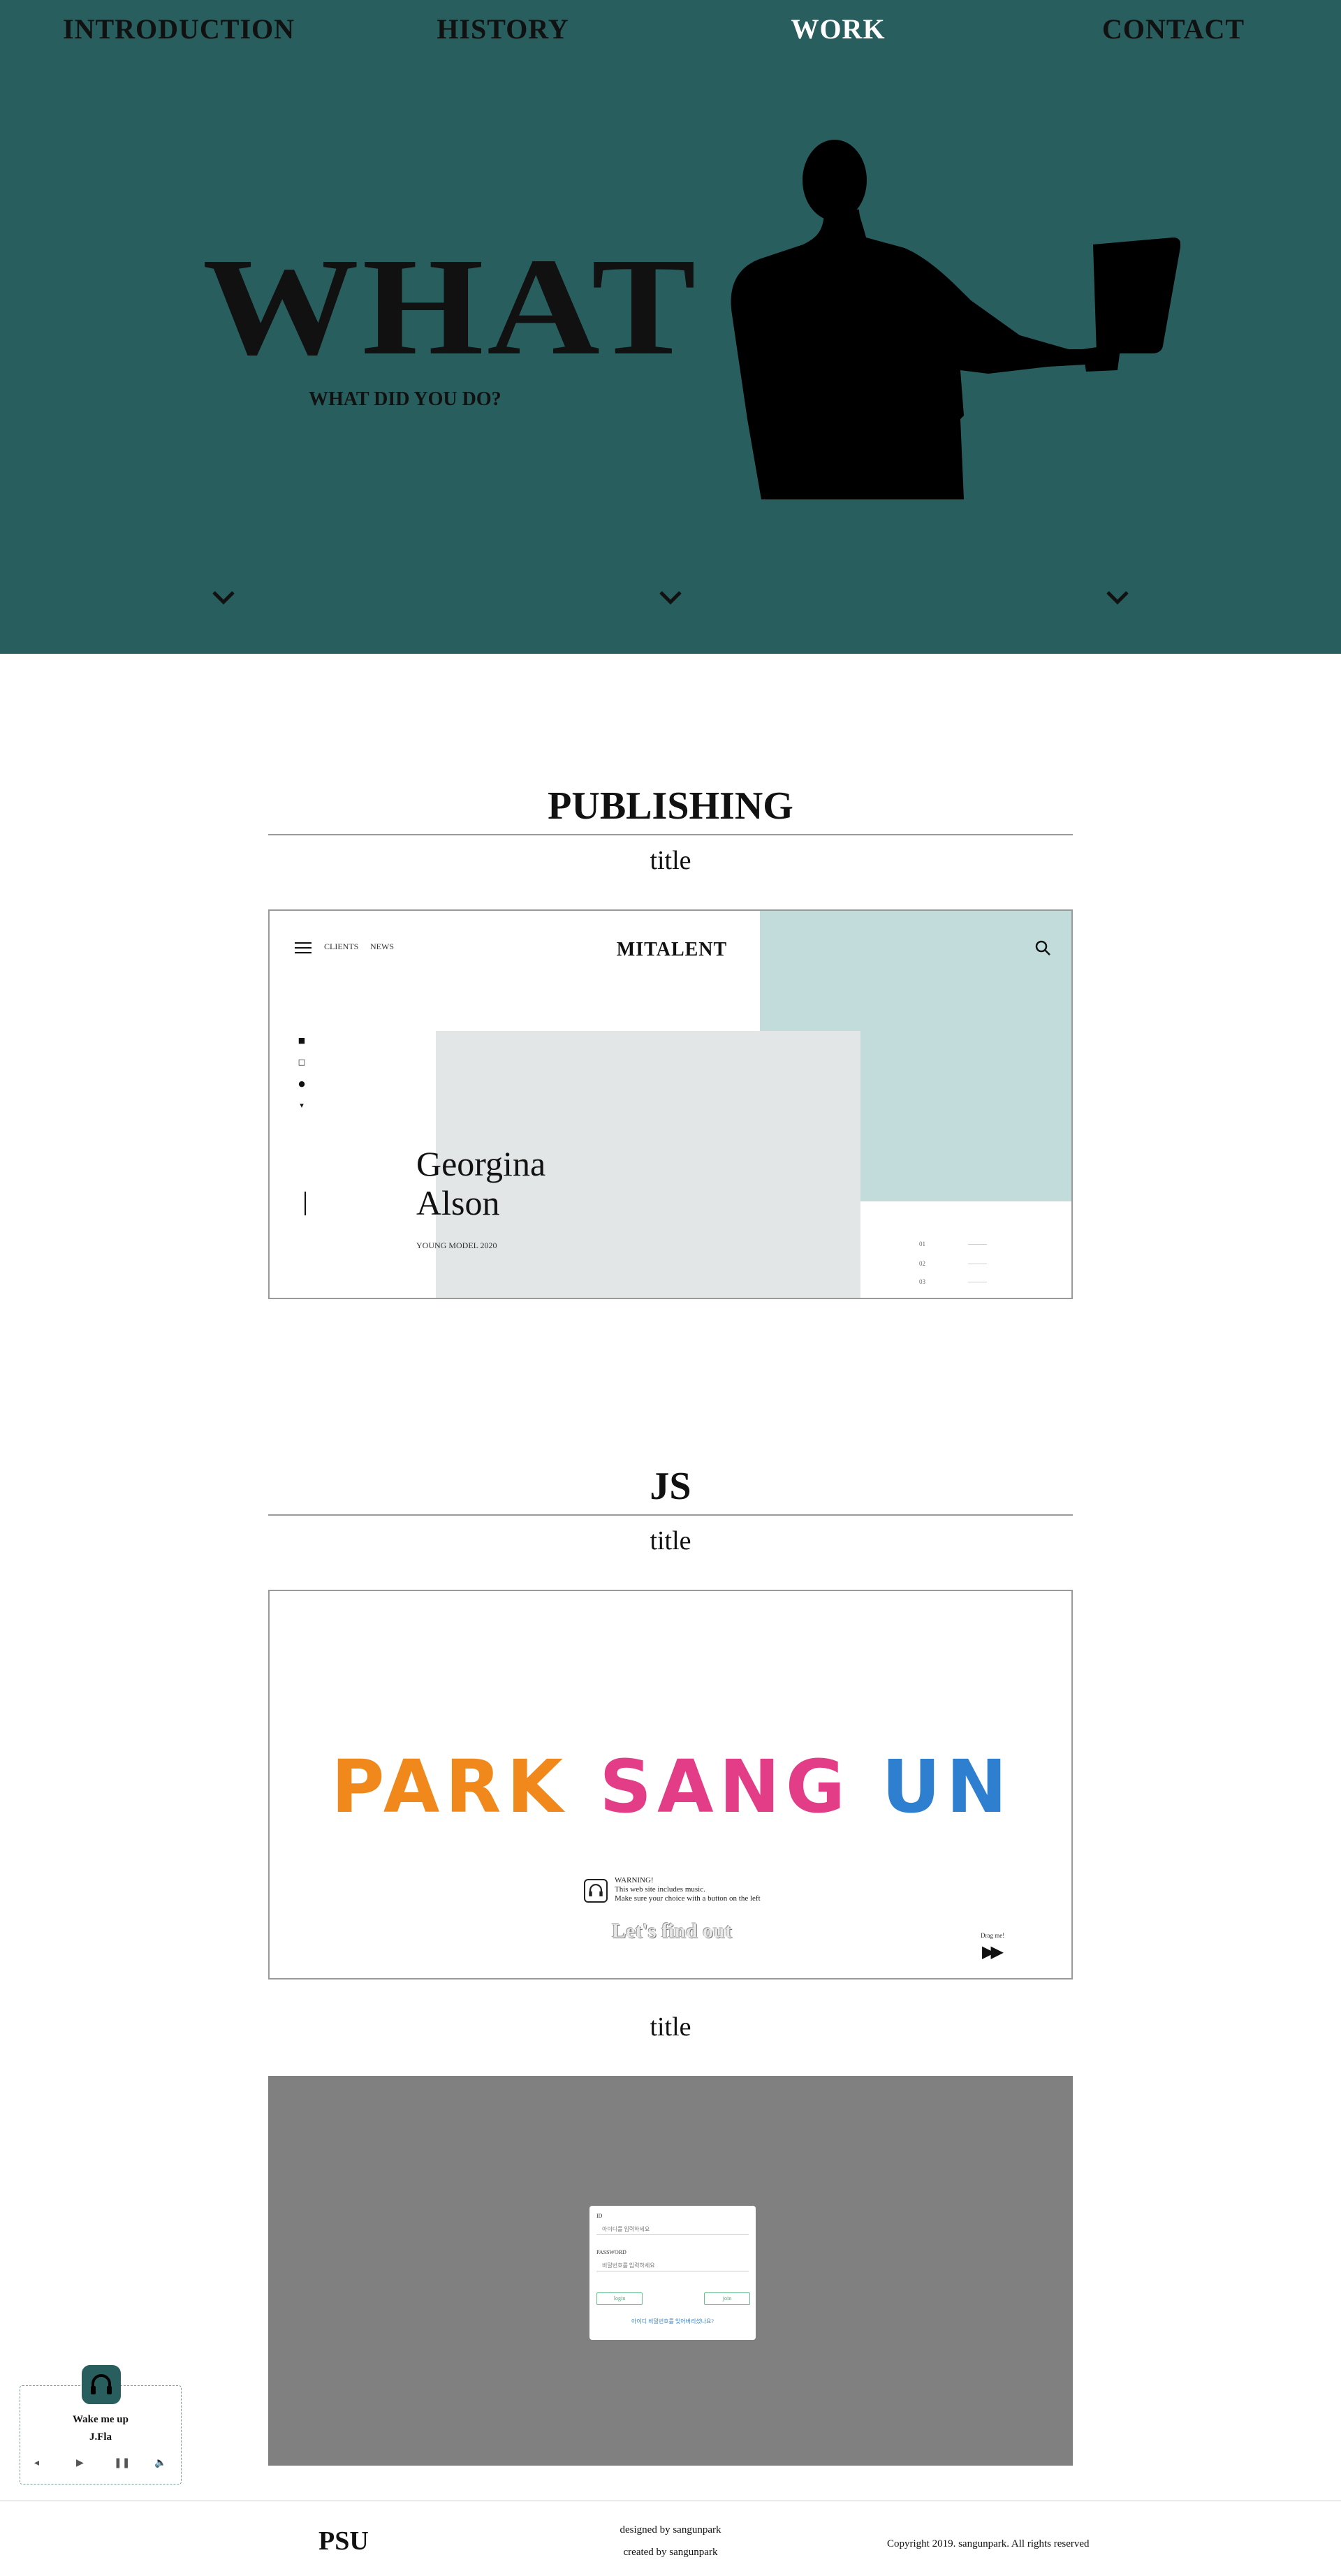 This screenshot has height=2576, width=1341. I want to click on preview-cta-text: Let's find out, so click(672, 1930).